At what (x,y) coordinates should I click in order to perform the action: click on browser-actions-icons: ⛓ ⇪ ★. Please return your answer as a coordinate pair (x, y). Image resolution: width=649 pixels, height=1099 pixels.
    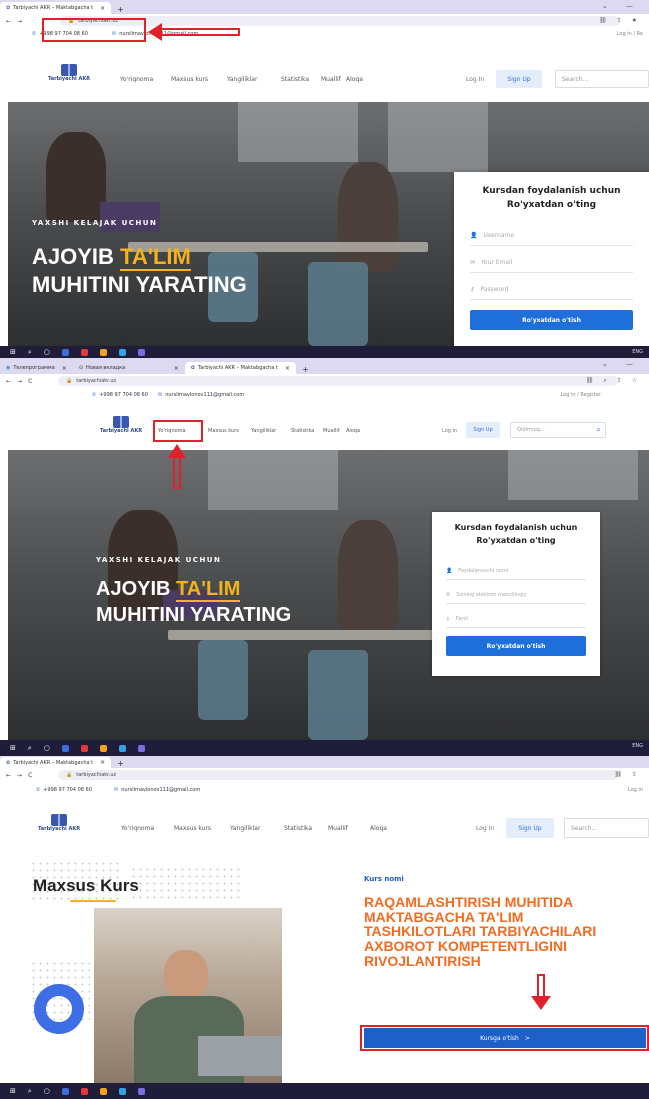
    Looking at the image, I should click on (620, 20).